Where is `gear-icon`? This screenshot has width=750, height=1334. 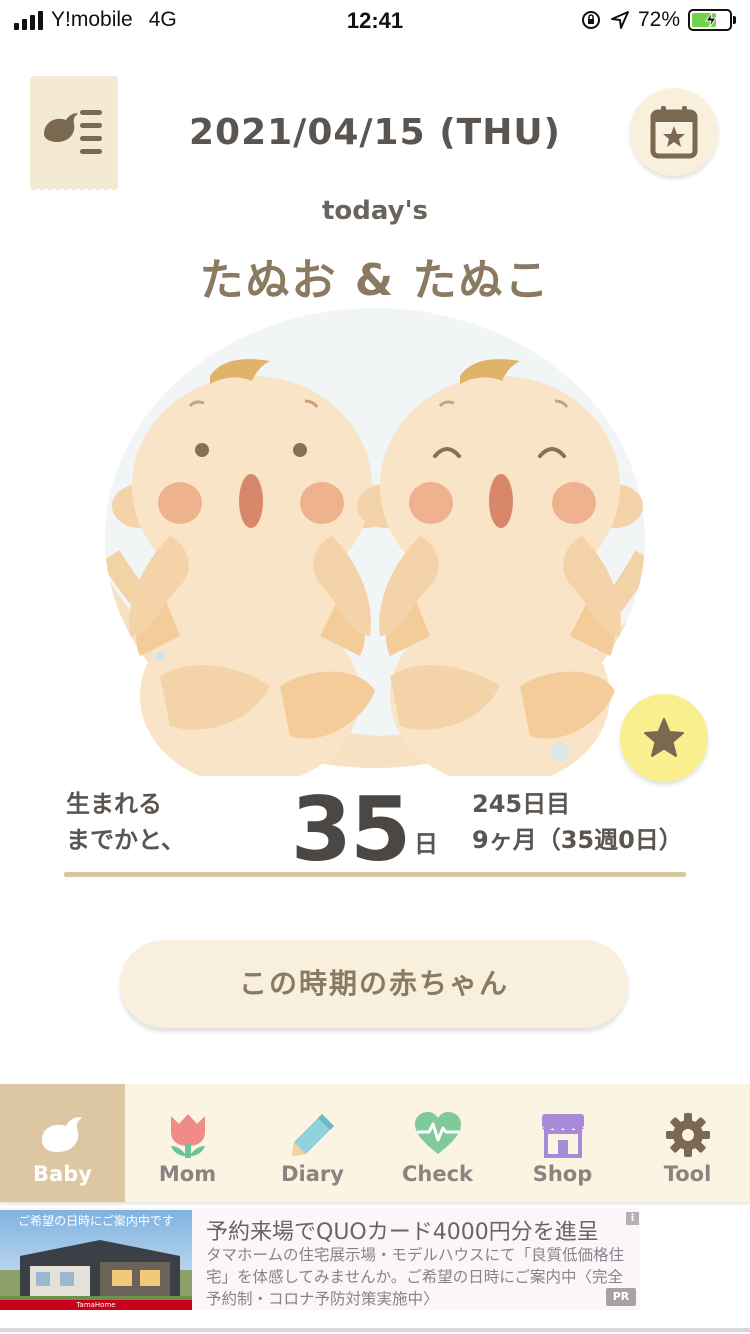 gear-icon is located at coordinates (688, 1135).